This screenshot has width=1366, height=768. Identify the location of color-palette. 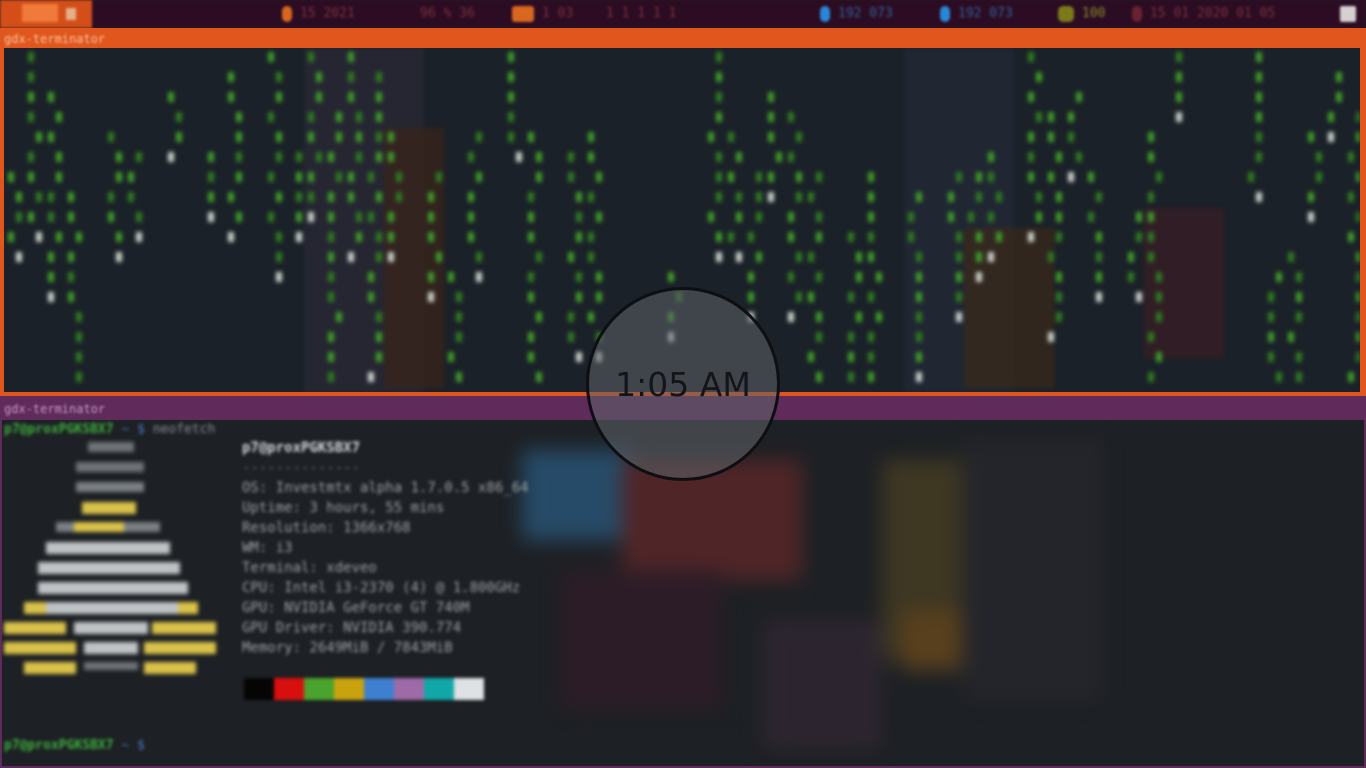
(364, 689).